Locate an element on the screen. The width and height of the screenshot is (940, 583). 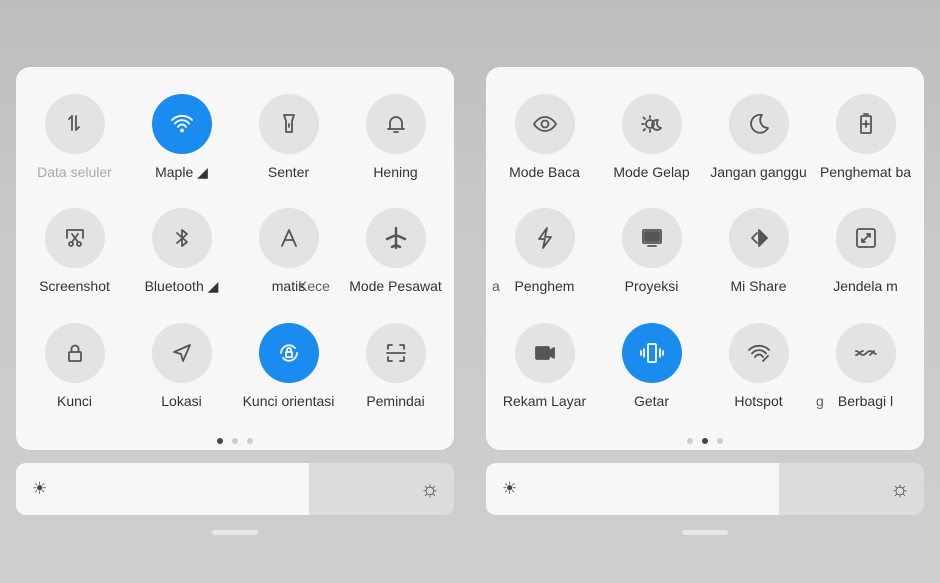
data-arrows-icon is located at coordinates (74, 124).